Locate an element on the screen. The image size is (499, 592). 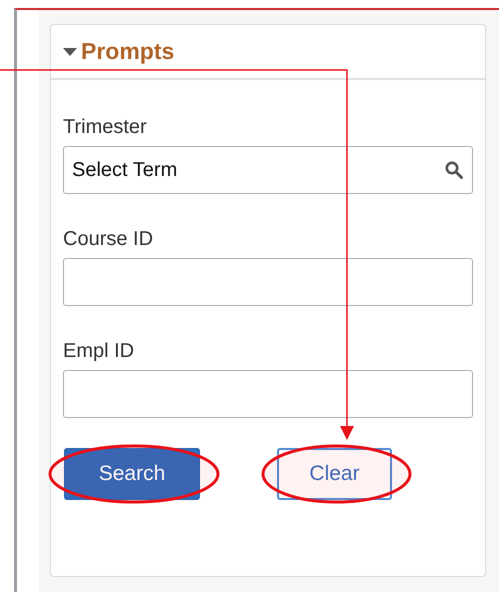
field-label: Trimester is located at coordinates (105, 127).